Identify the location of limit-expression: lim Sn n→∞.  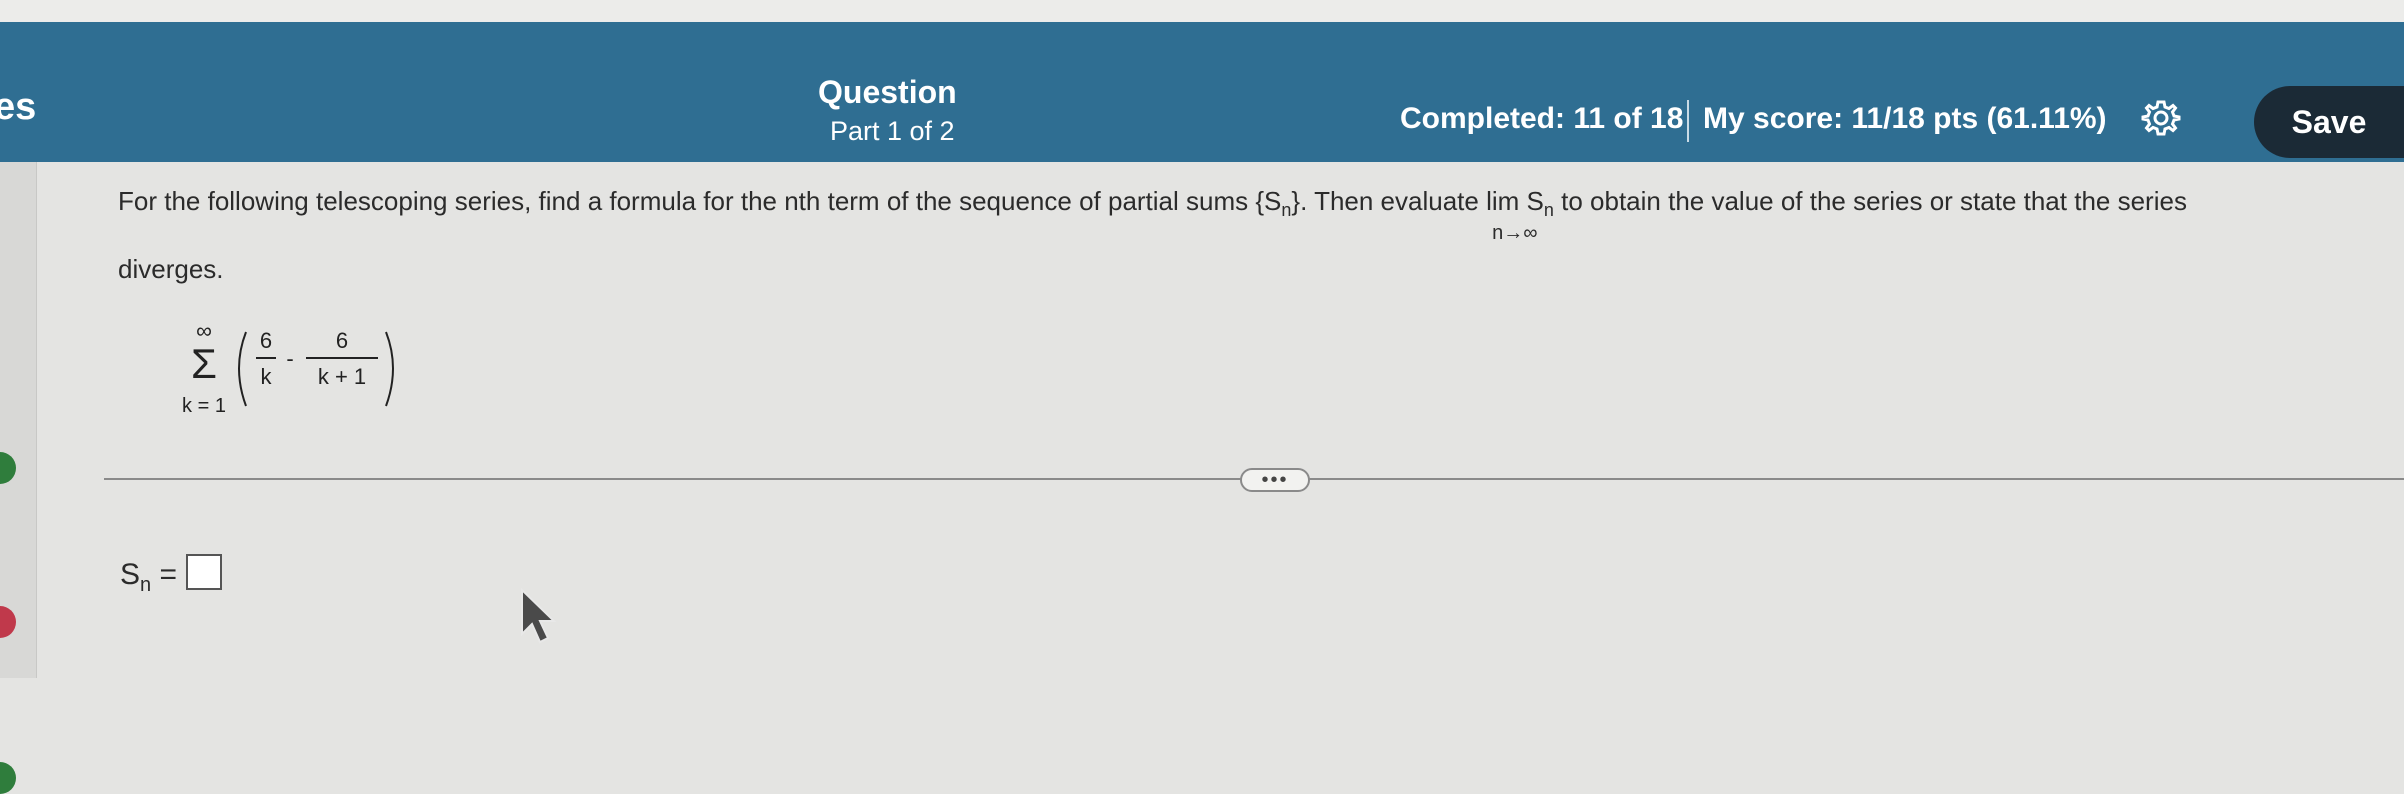
(1520, 215).